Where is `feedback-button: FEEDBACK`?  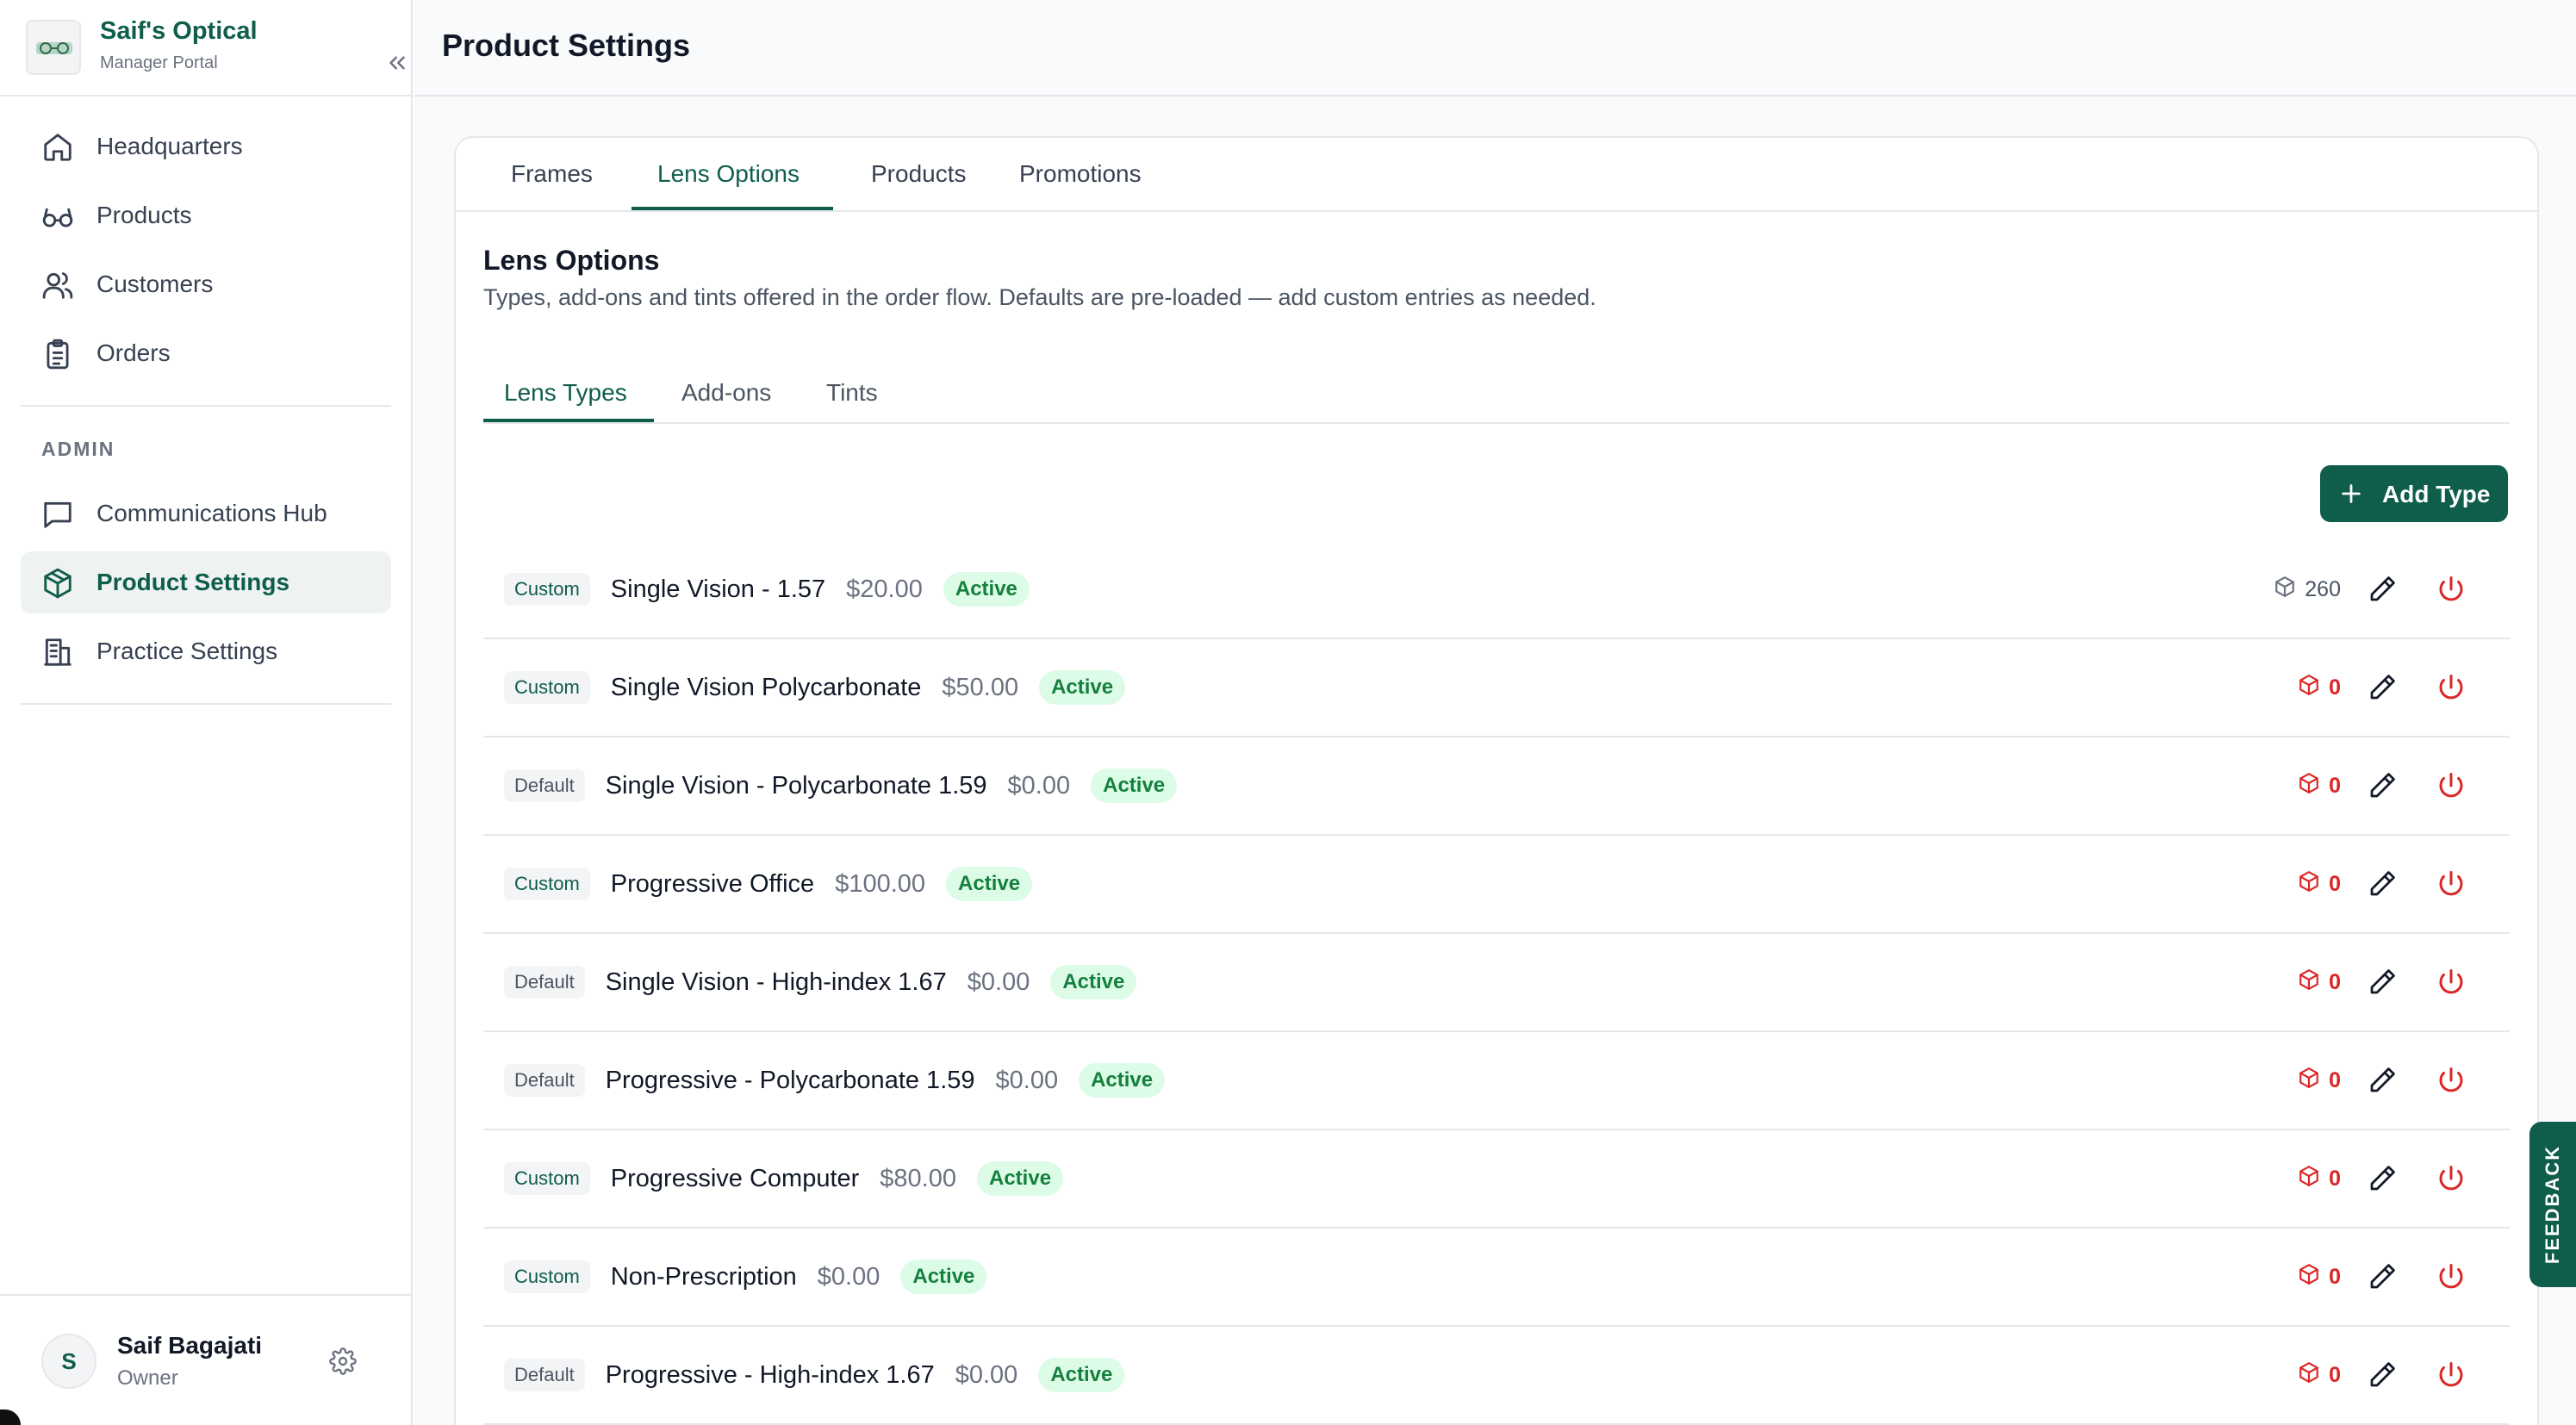
feedback-button: FEEDBACK is located at coordinates (2553, 1204).